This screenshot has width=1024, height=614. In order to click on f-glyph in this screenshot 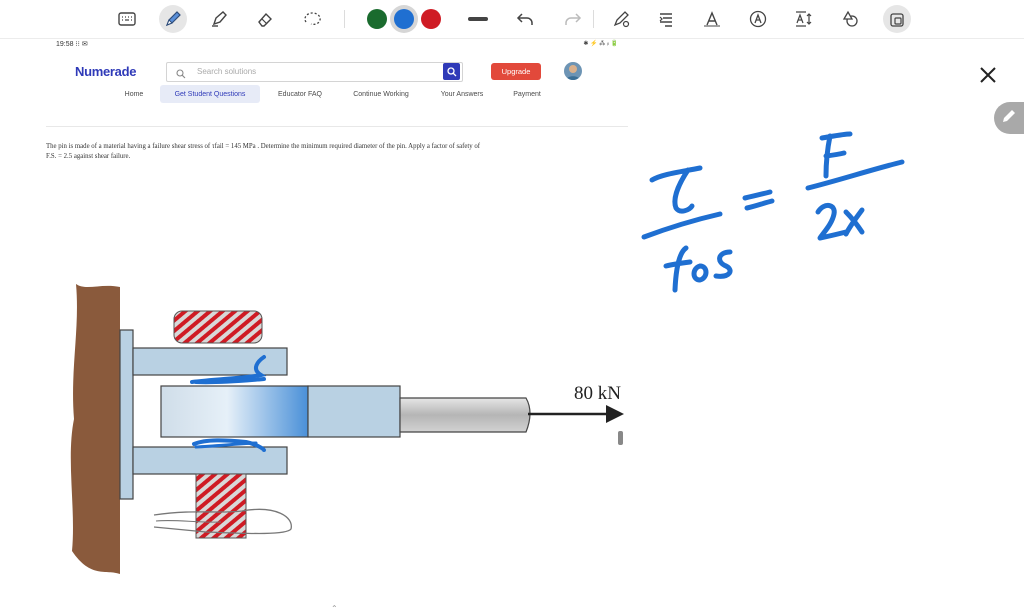, I will do `click(836, 155)`.